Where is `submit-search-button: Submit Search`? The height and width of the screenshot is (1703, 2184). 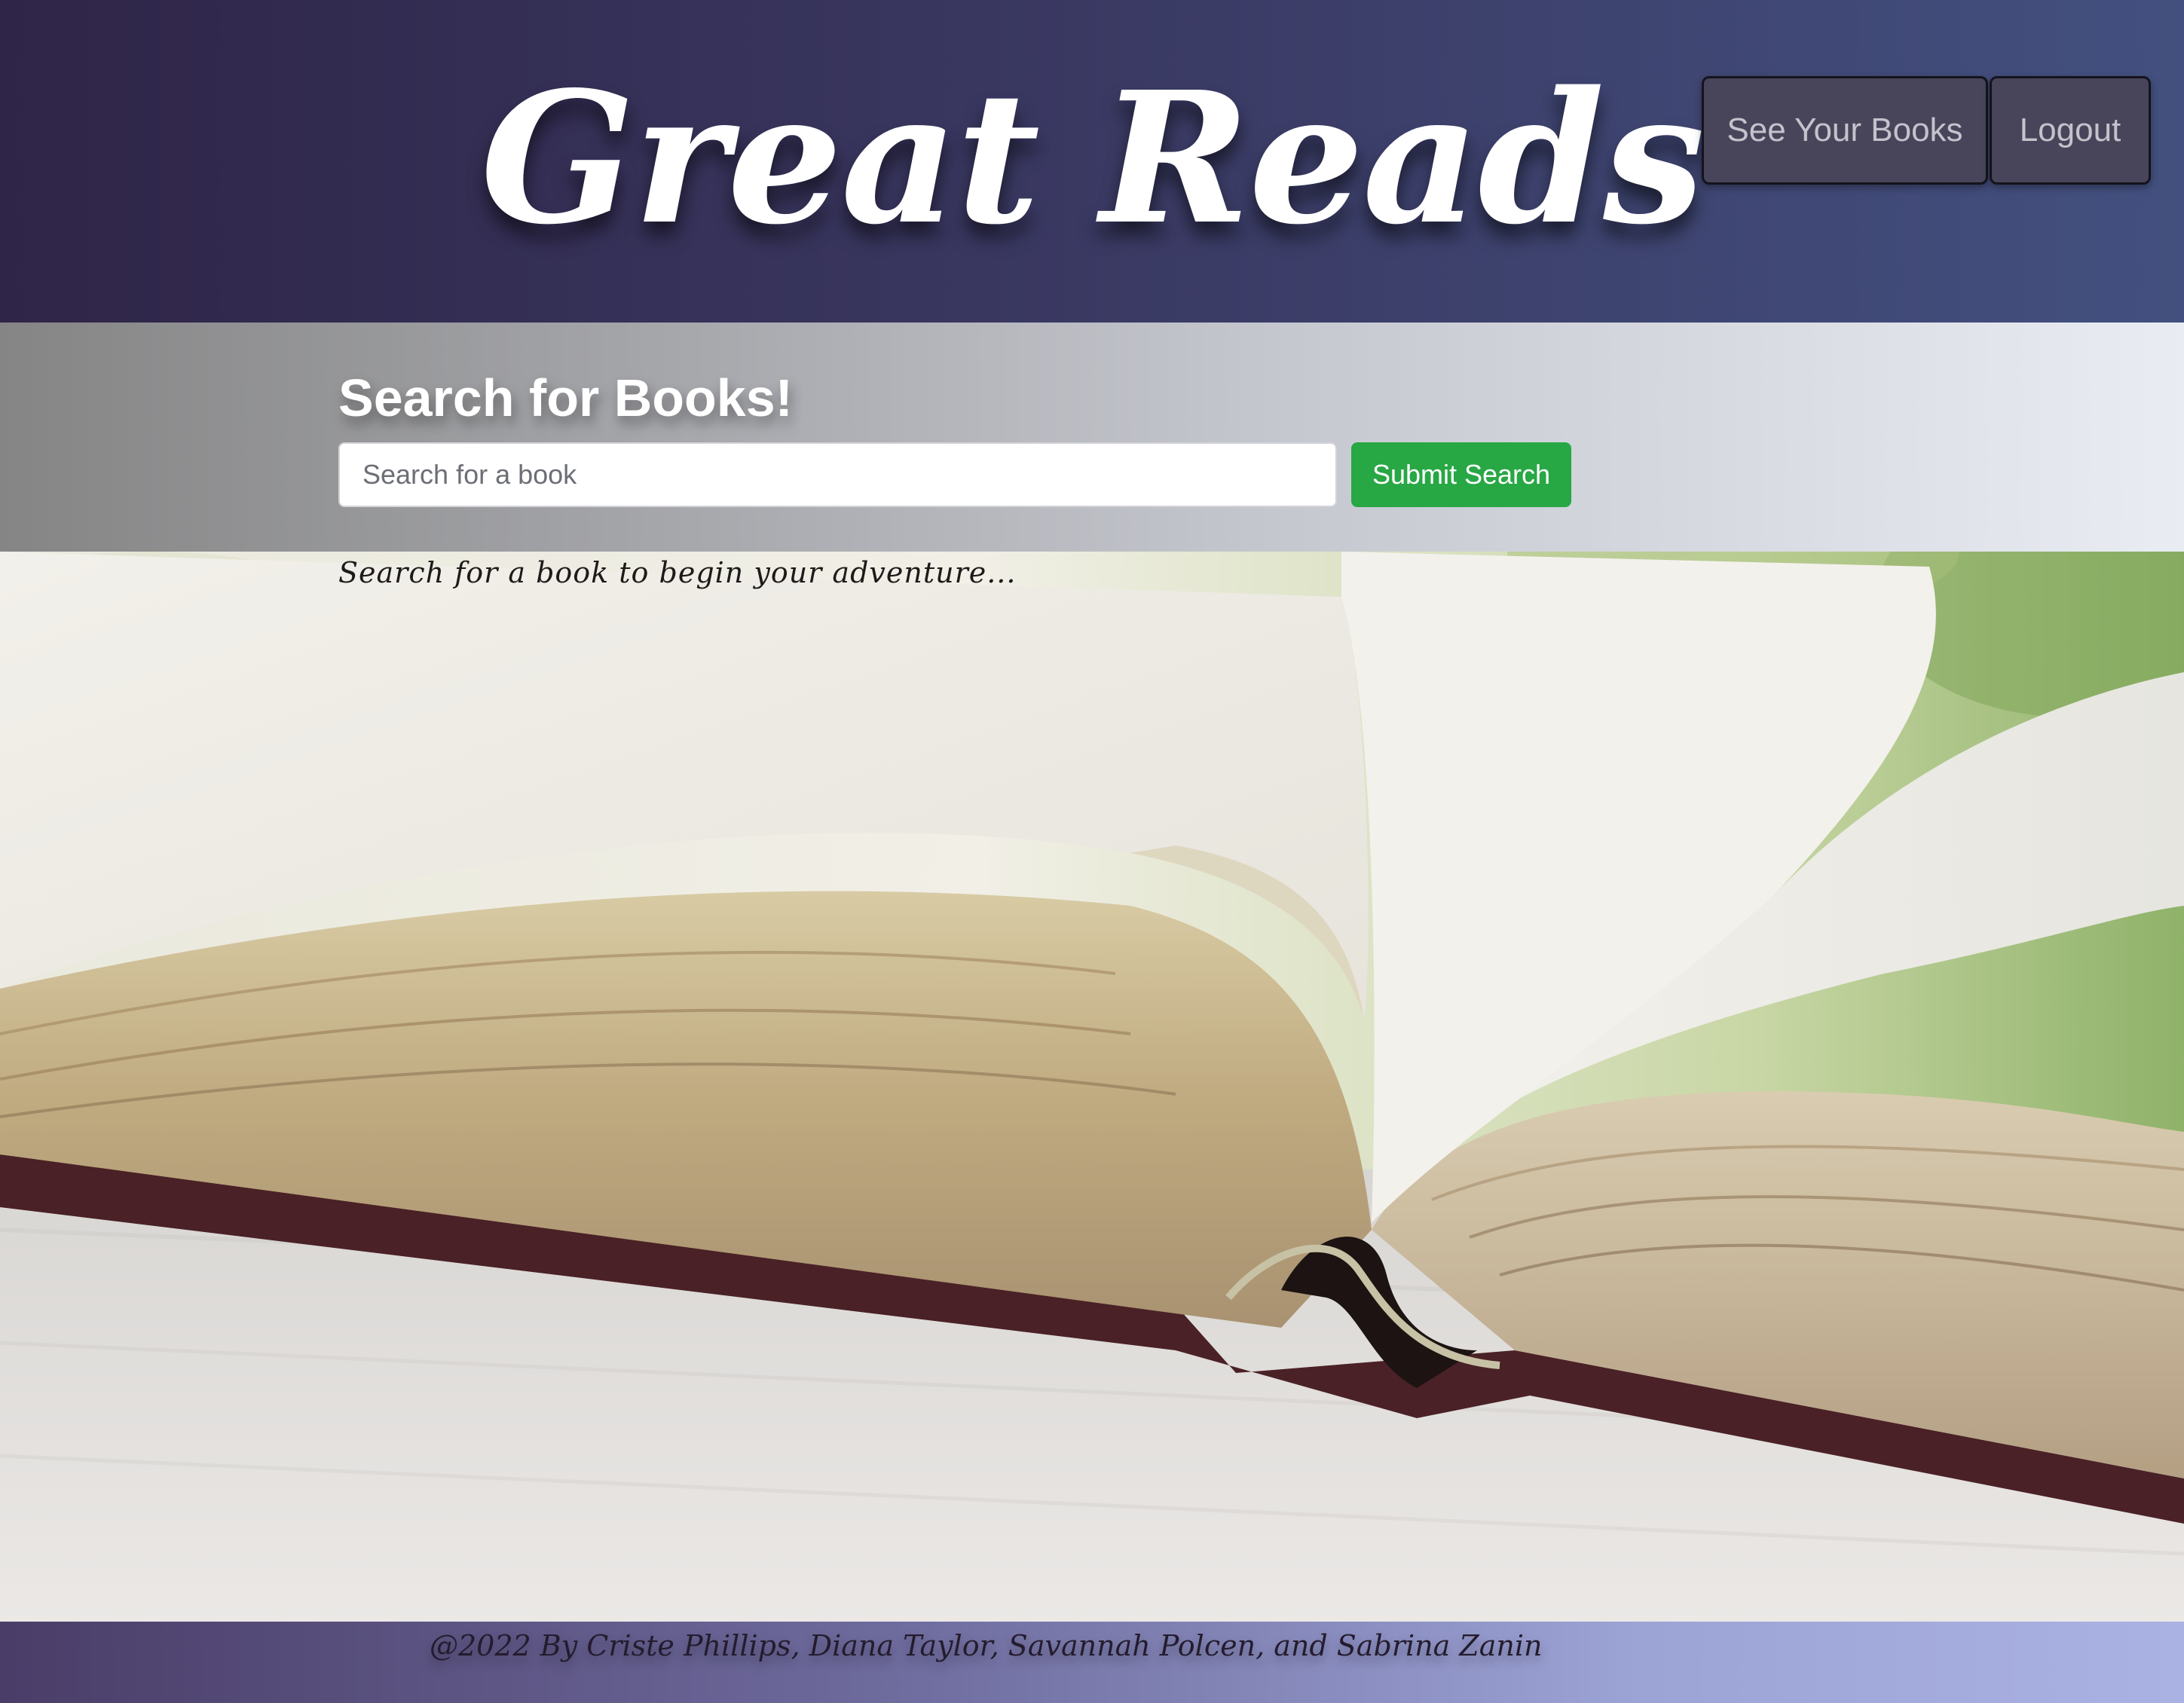 submit-search-button: Submit Search is located at coordinates (1461, 474).